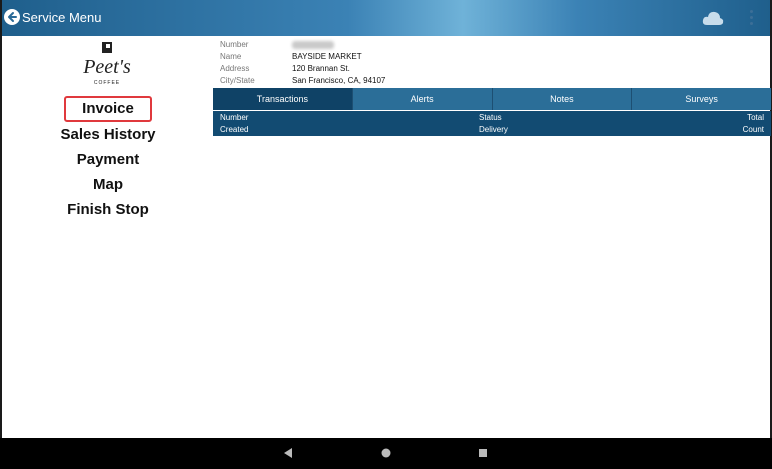 This screenshot has height=469, width=772. Describe the element at coordinates (422, 99) in the screenshot. I see `tab-alerts: Alerts` at that location.